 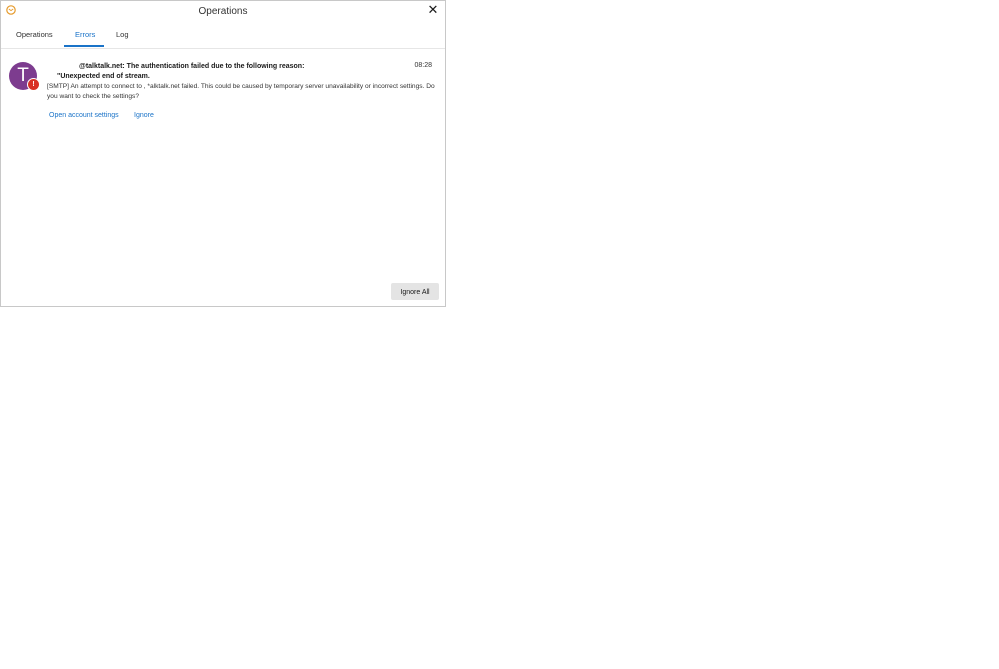 I want to click on warning-icon: !, so click(x=33, y=84).